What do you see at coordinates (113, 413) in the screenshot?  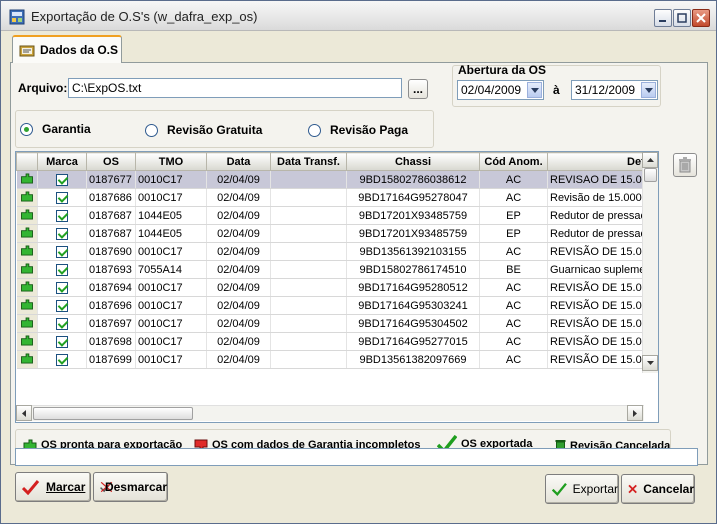 I see `hscroll-thumb` at bounding box center [113, 413].